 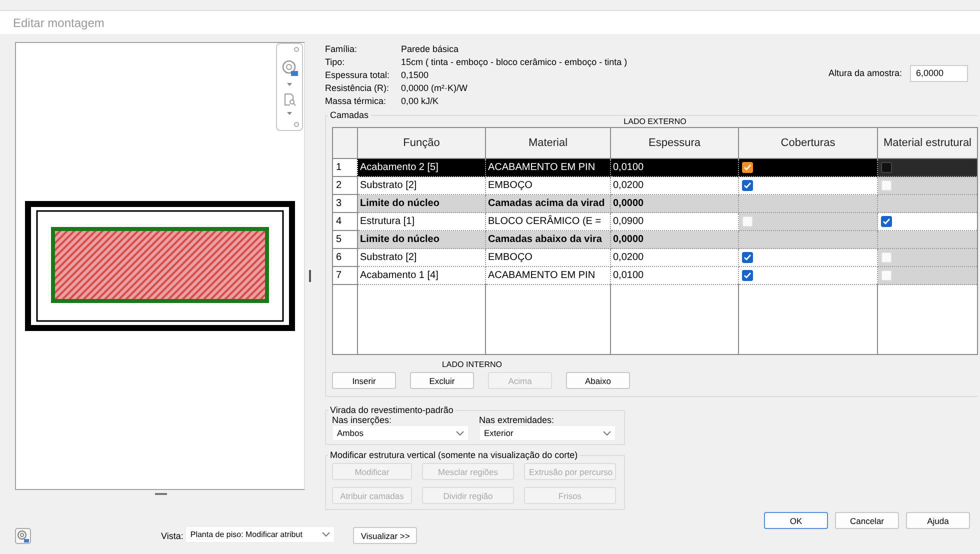 I want to click on table-cell: Acabamento 2 [5], so click(x=422, y=167).